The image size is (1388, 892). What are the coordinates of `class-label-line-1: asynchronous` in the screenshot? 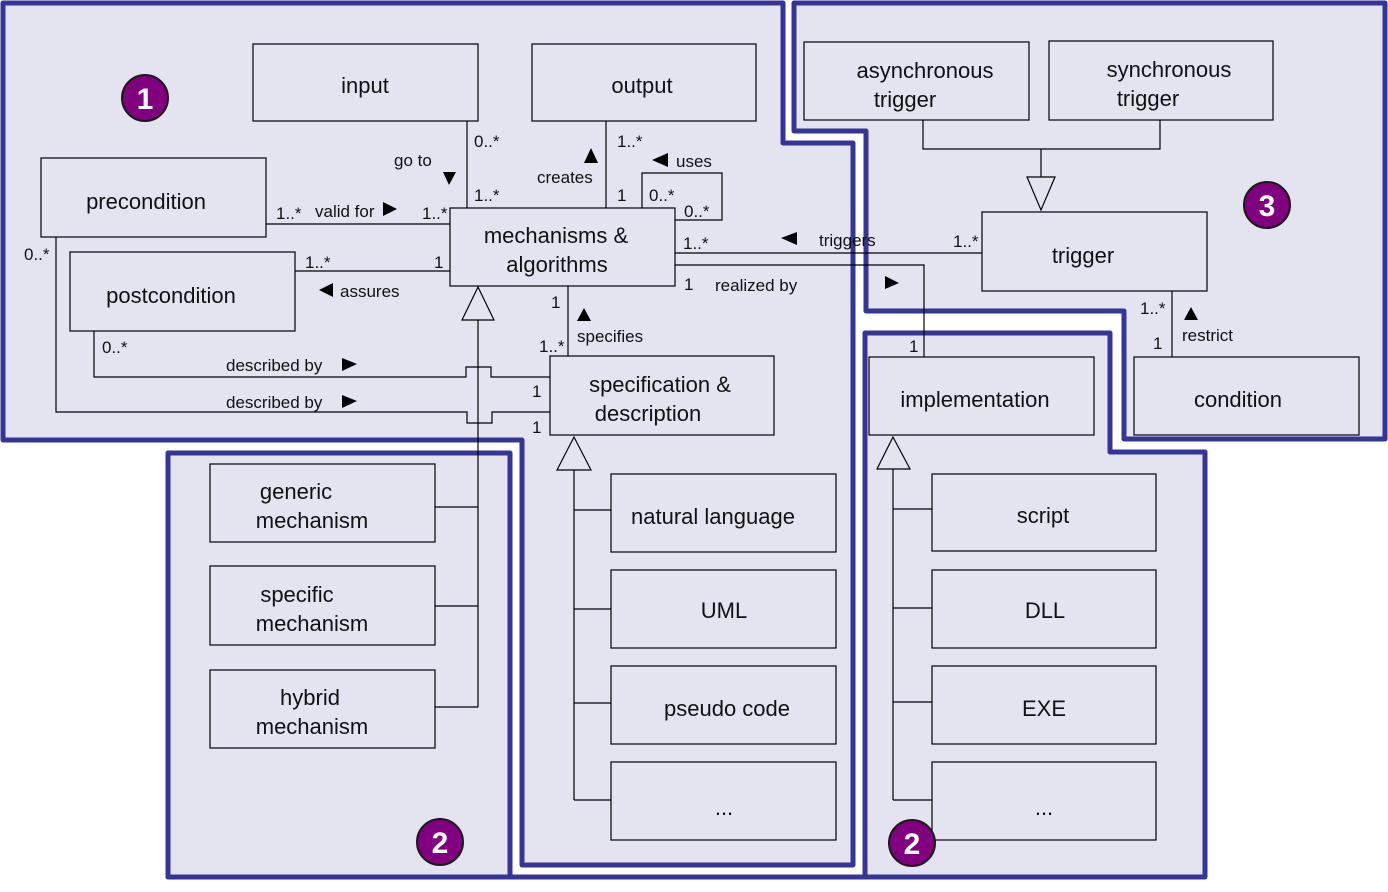 It's located at (925, 70).